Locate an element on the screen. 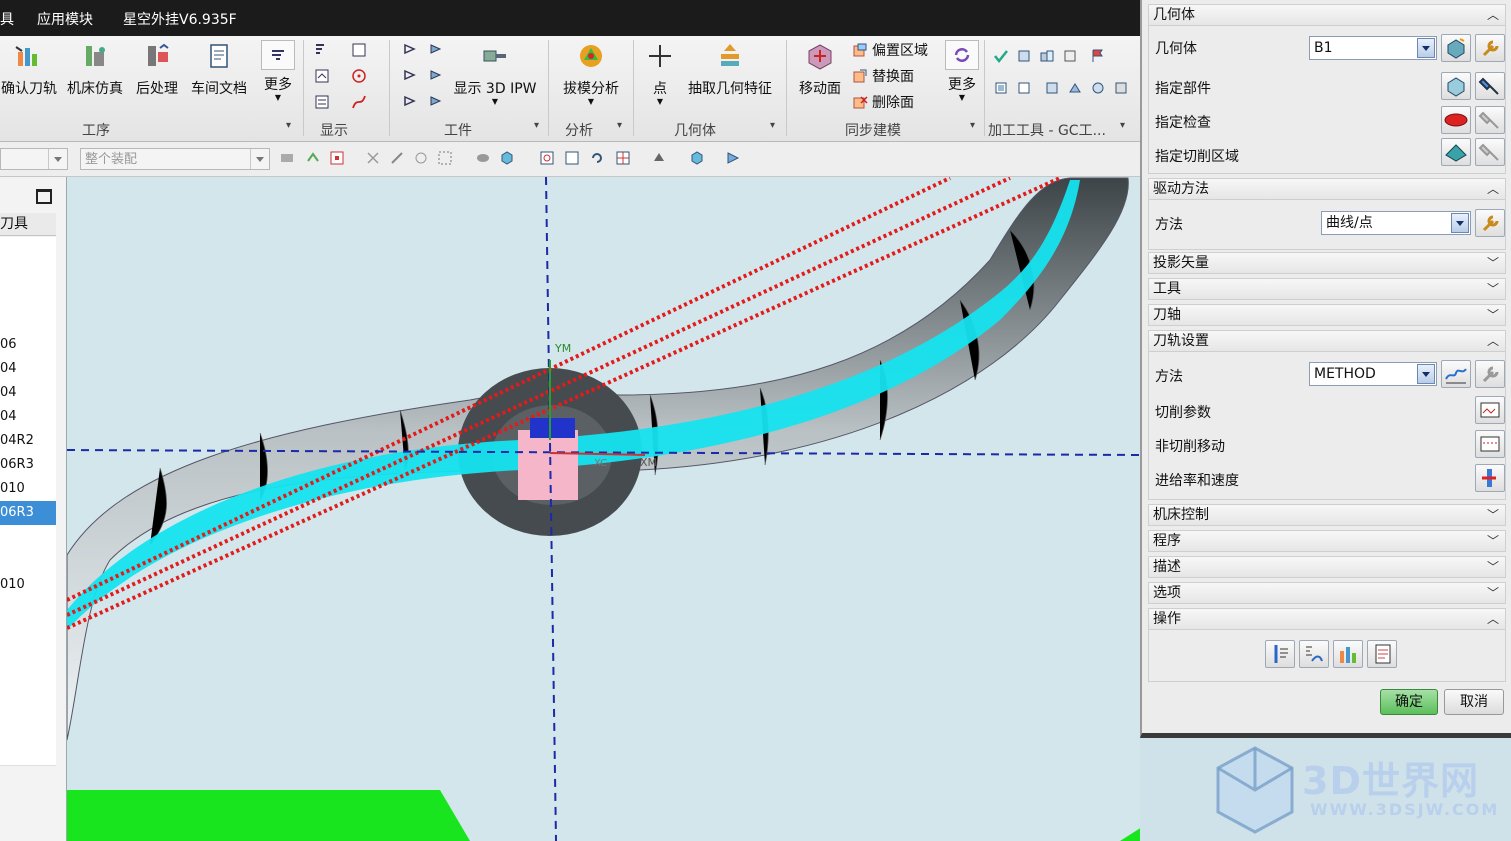 The width and height of the screenshot is (1511, 841). view-cube-icon is located at coordinates (697, 158).